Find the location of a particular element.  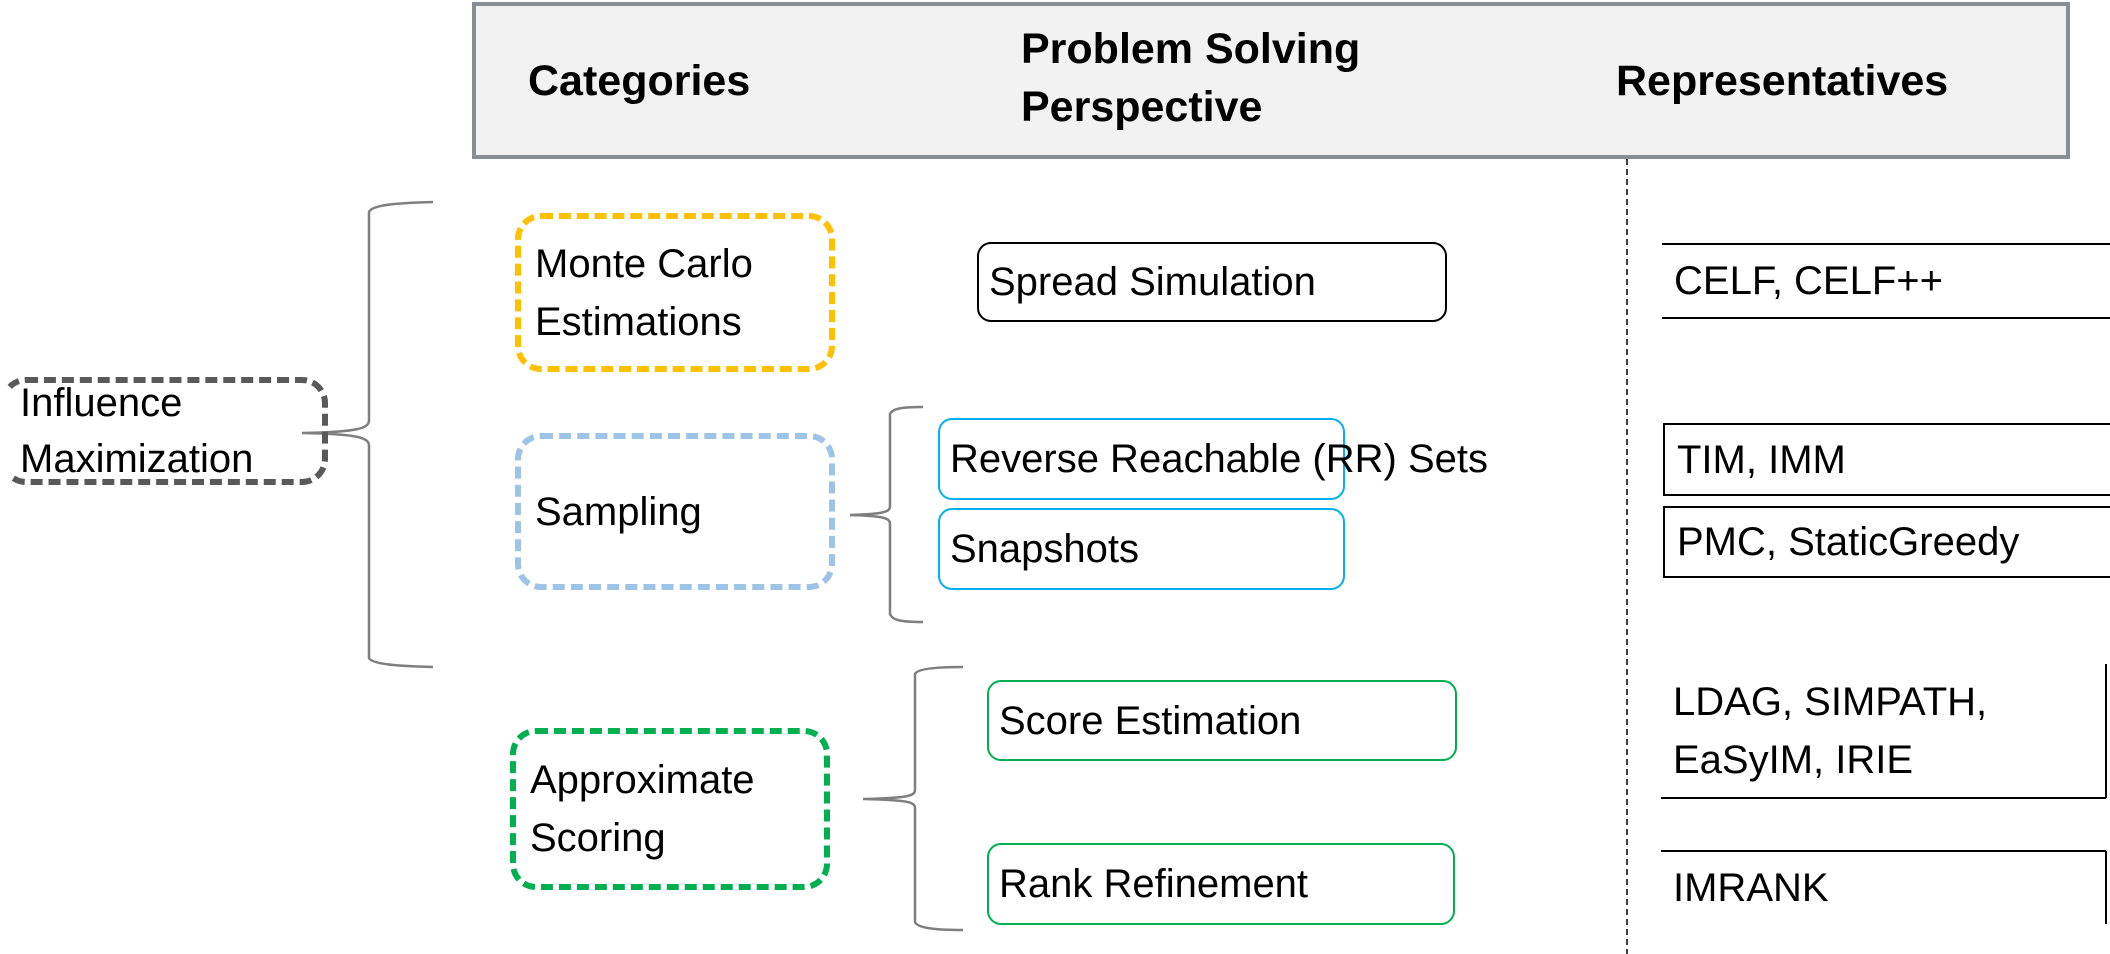

root-node-influence-maximization: Influence Maximization is located at coordinates (164, 431).